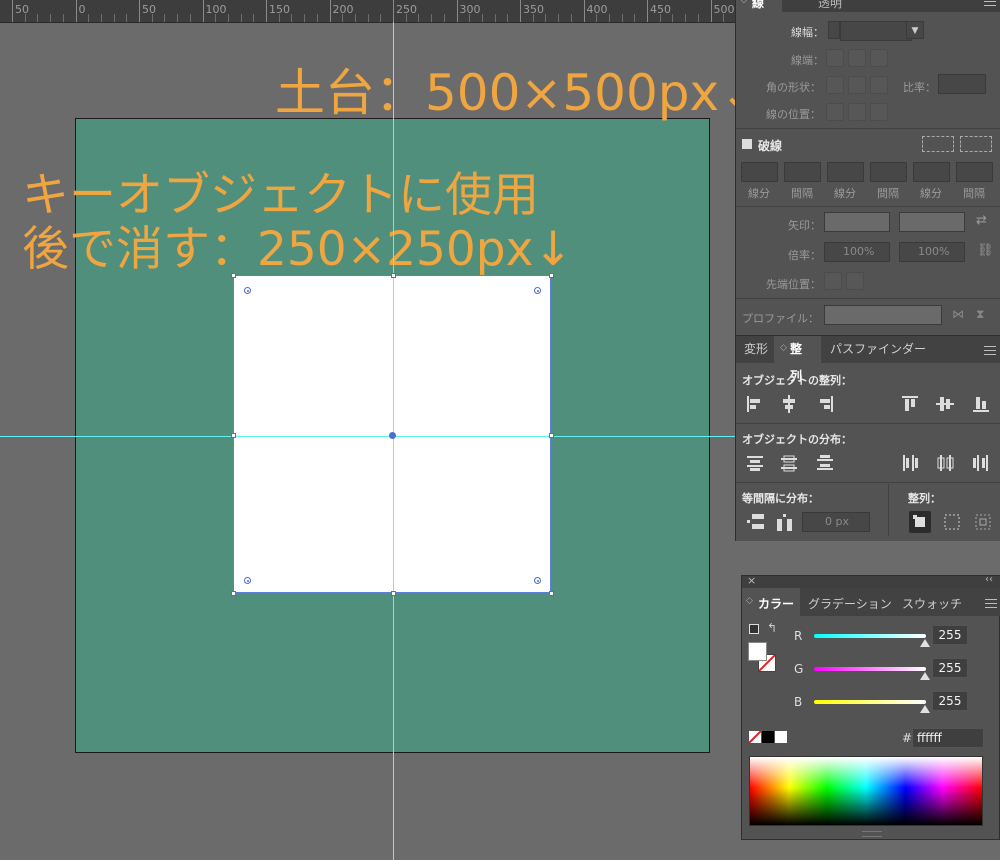 The width and height of the screenshot is (1000, 860). Describe the element at coordinates (825, 404) in the screenshot. I see `align-right-icon` at that location.